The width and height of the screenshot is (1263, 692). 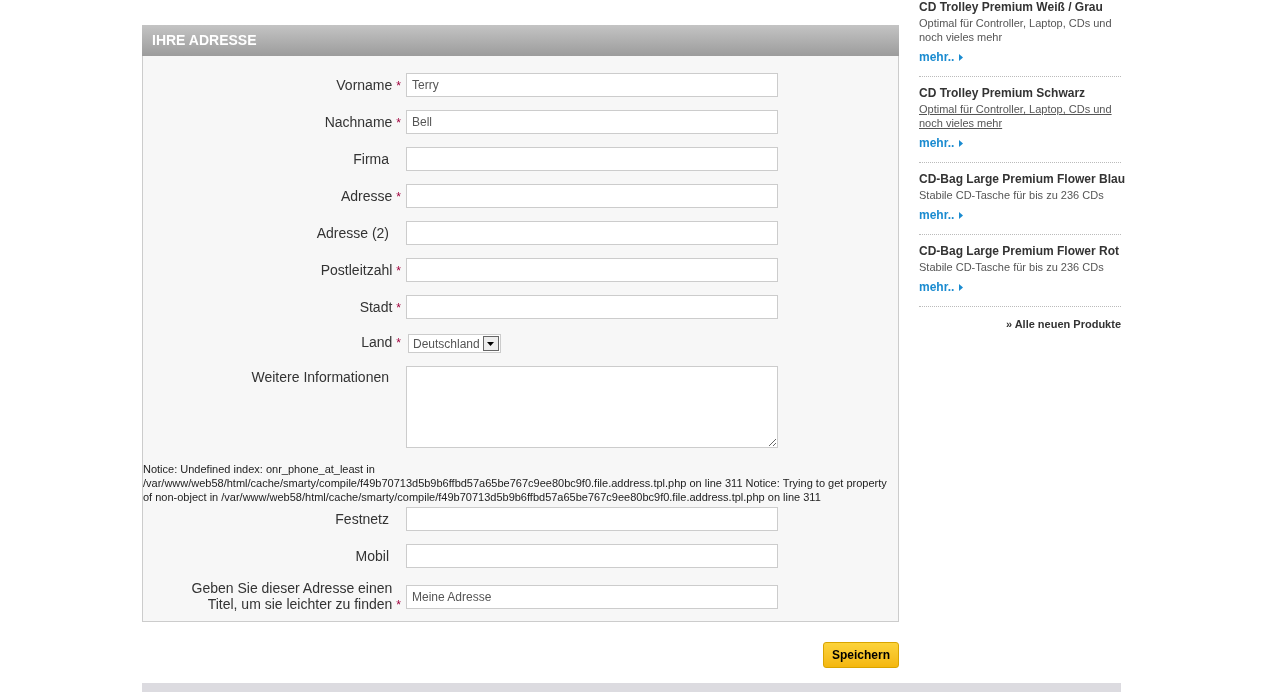 What do you see at coordinates (291, 596) in the screenshot?
I see `field-label: Geben Sie dieser Adresse einen Titel, um sie leichter zu finden` at bounding box center [291, 596].